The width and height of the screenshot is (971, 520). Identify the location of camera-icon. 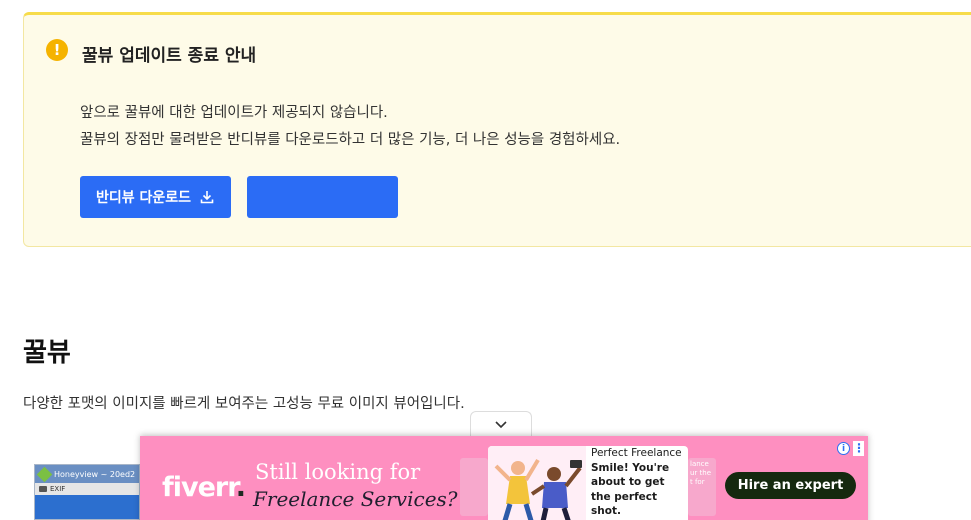
(43, 489).